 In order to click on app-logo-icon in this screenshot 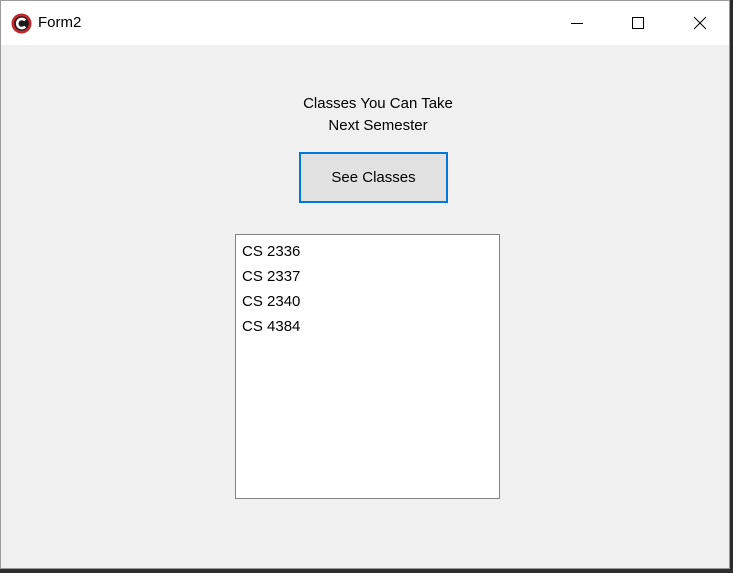, I will do `click(21, 23)`.